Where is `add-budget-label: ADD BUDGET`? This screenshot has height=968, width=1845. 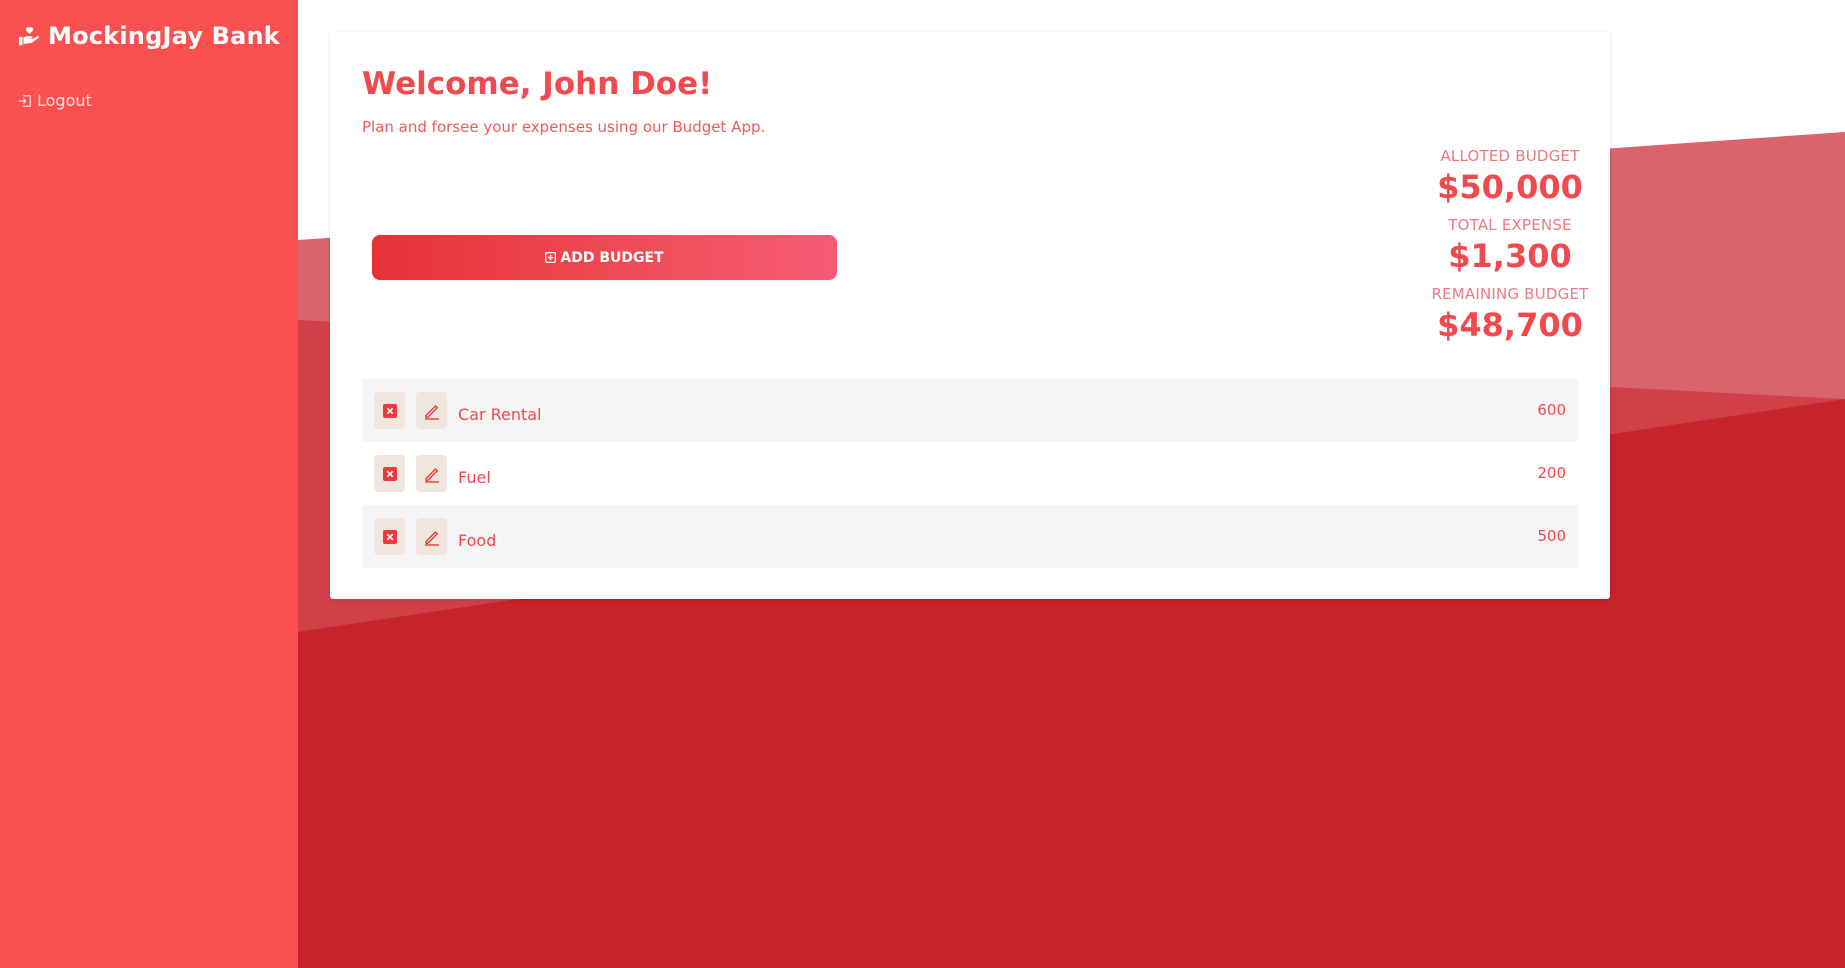
add-budget-label: ADD BUDGET is located at coordinates (612, 257).